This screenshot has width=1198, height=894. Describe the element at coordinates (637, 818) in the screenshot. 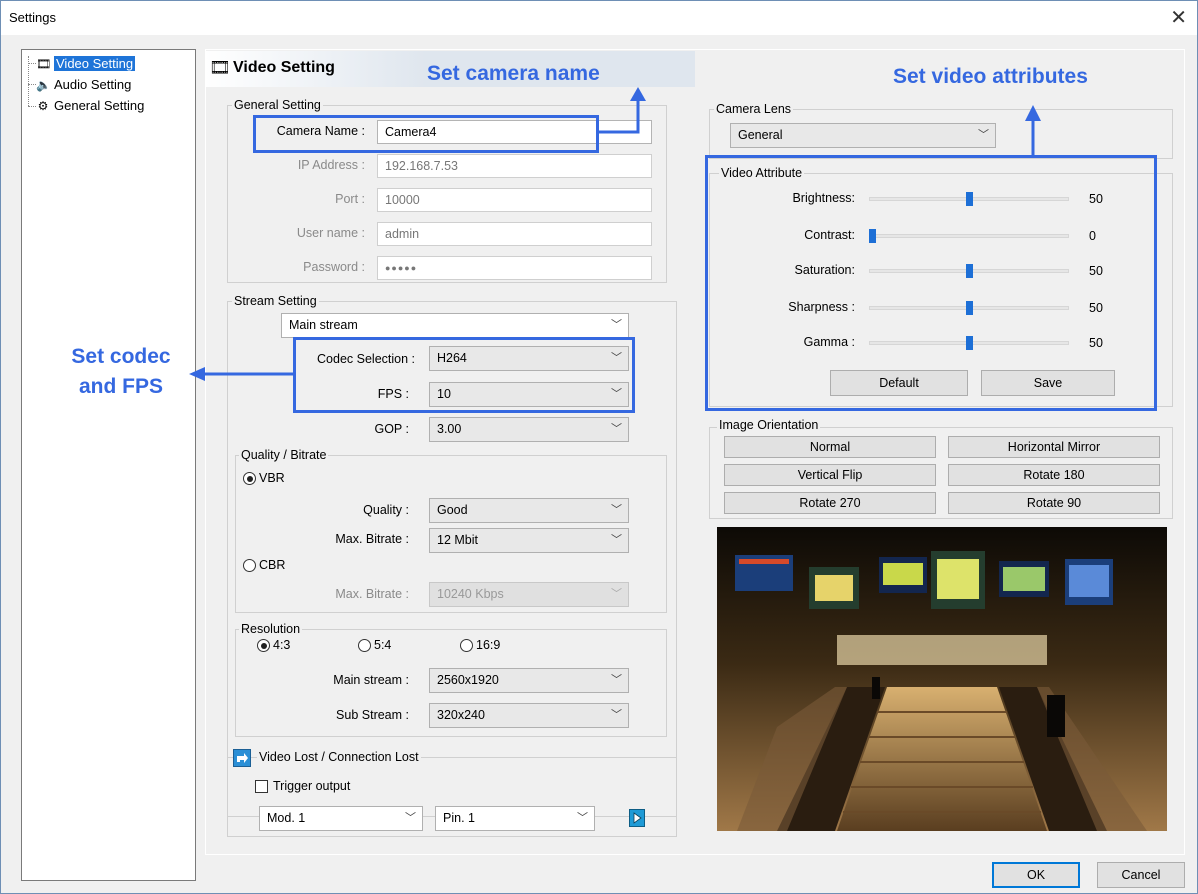

I see `play-arrow-icon` at that location.